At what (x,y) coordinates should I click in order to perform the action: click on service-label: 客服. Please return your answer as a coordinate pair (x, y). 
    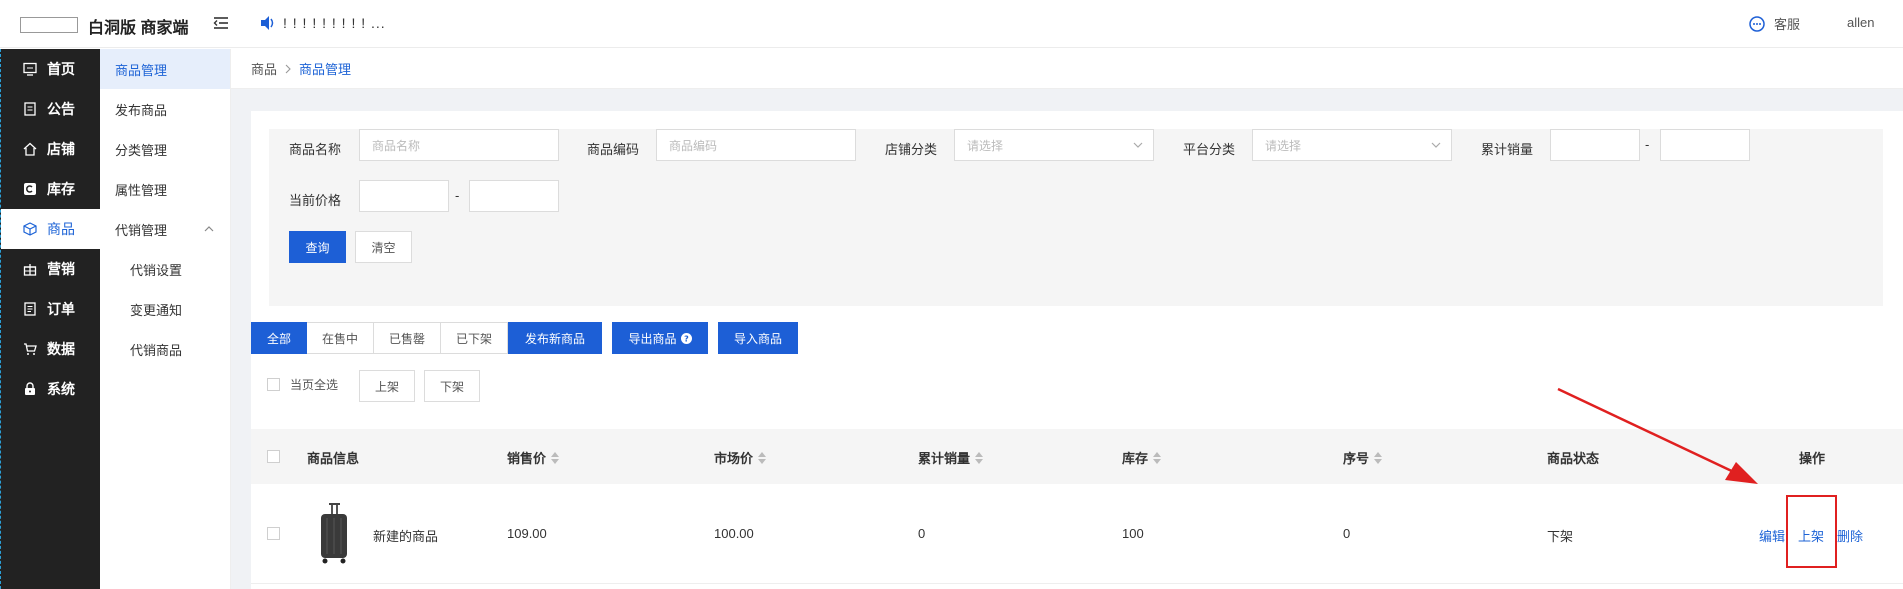
    Looking at the image, I should click on (1787, 24).